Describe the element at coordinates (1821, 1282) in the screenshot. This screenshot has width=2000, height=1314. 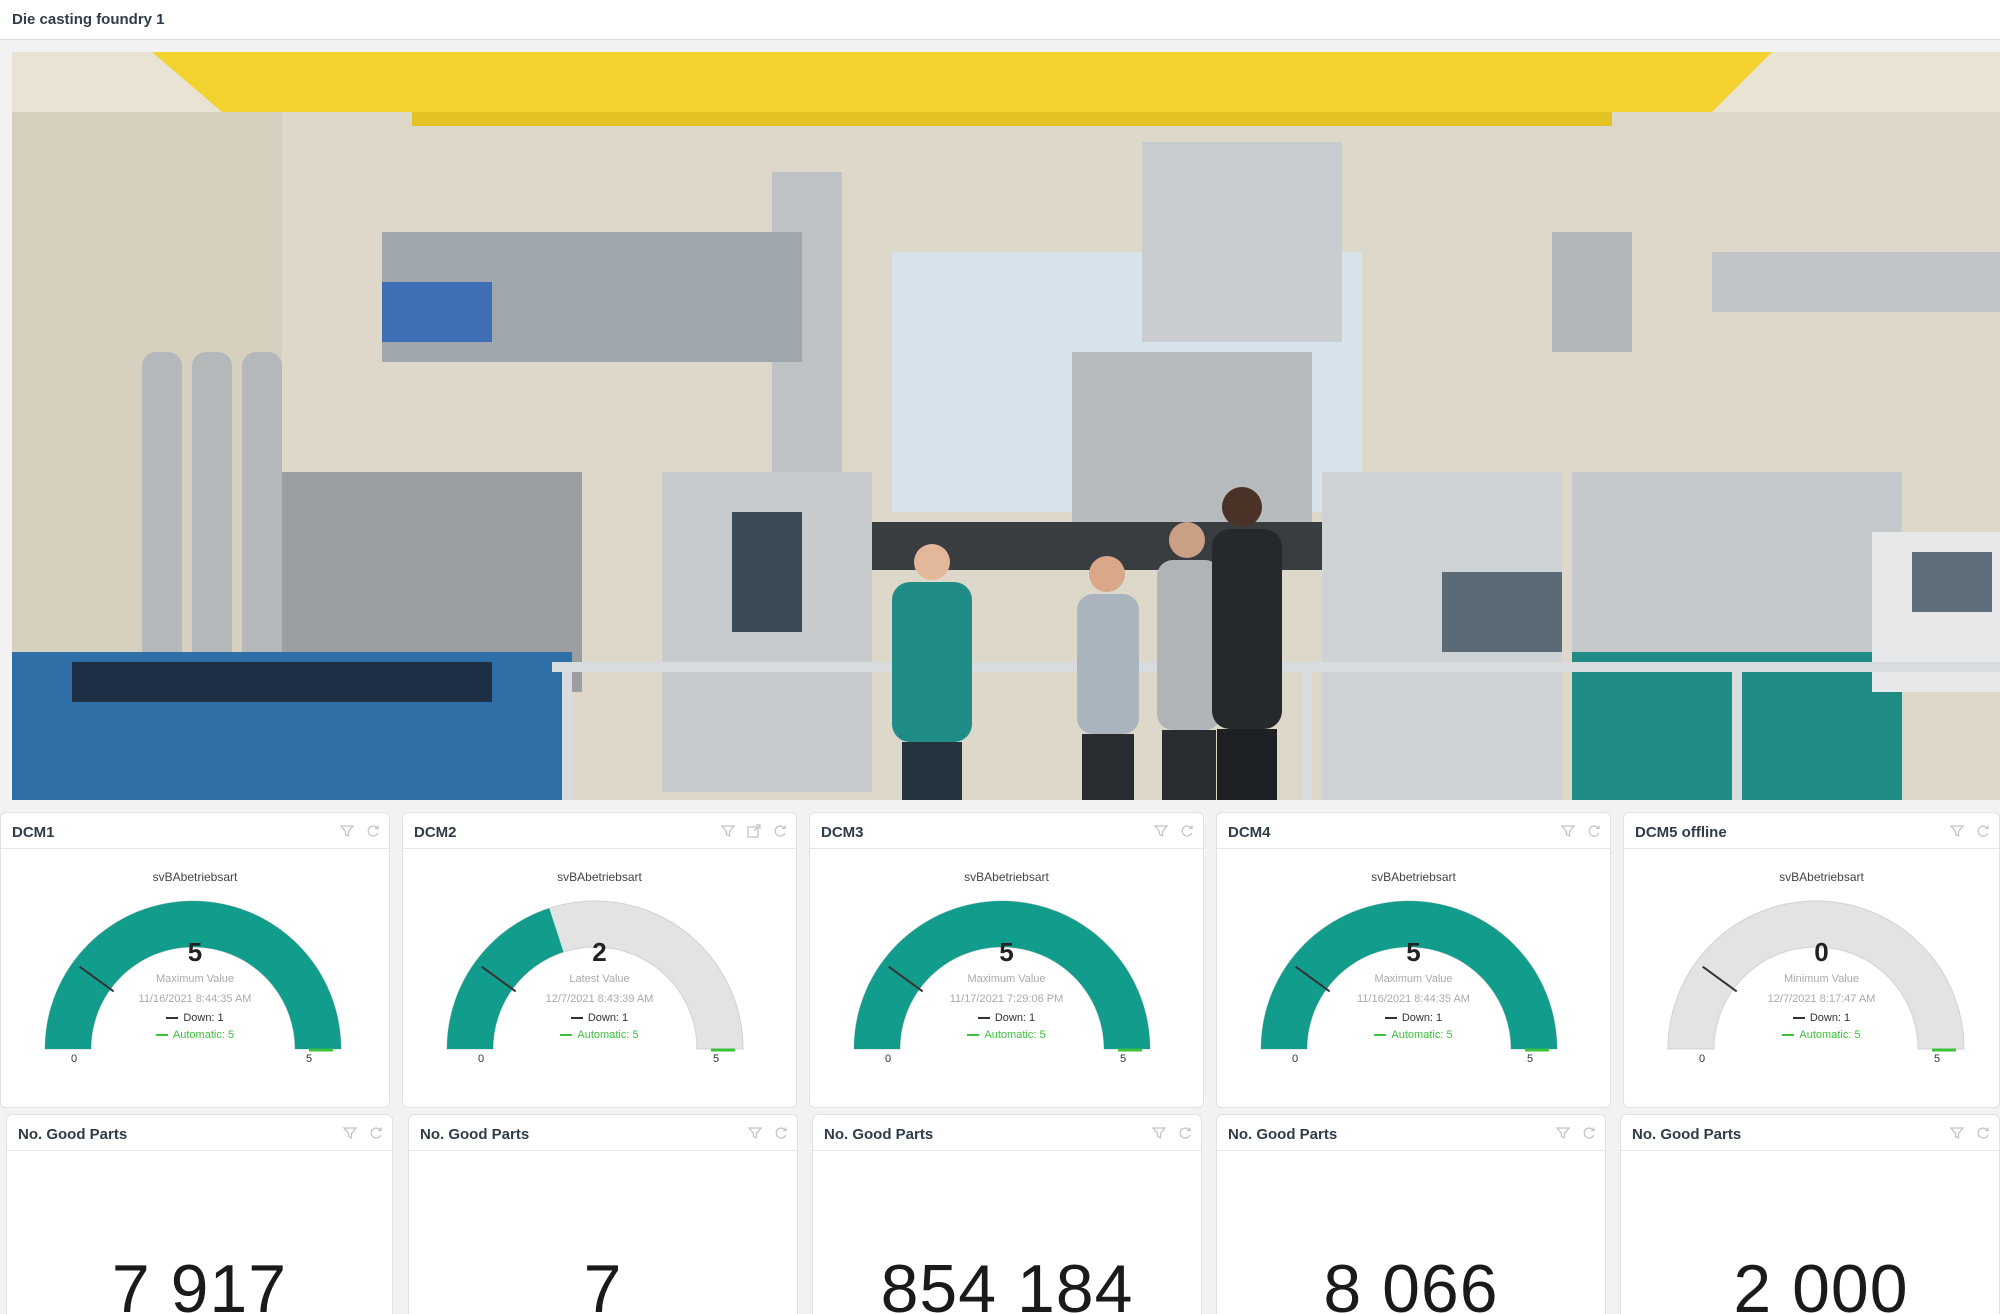
I see `kpi-value: 2 000` at that location.